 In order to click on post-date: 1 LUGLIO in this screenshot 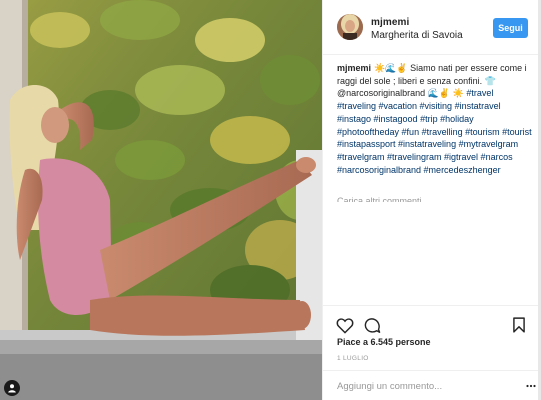, I will do `click(353, 358)`.